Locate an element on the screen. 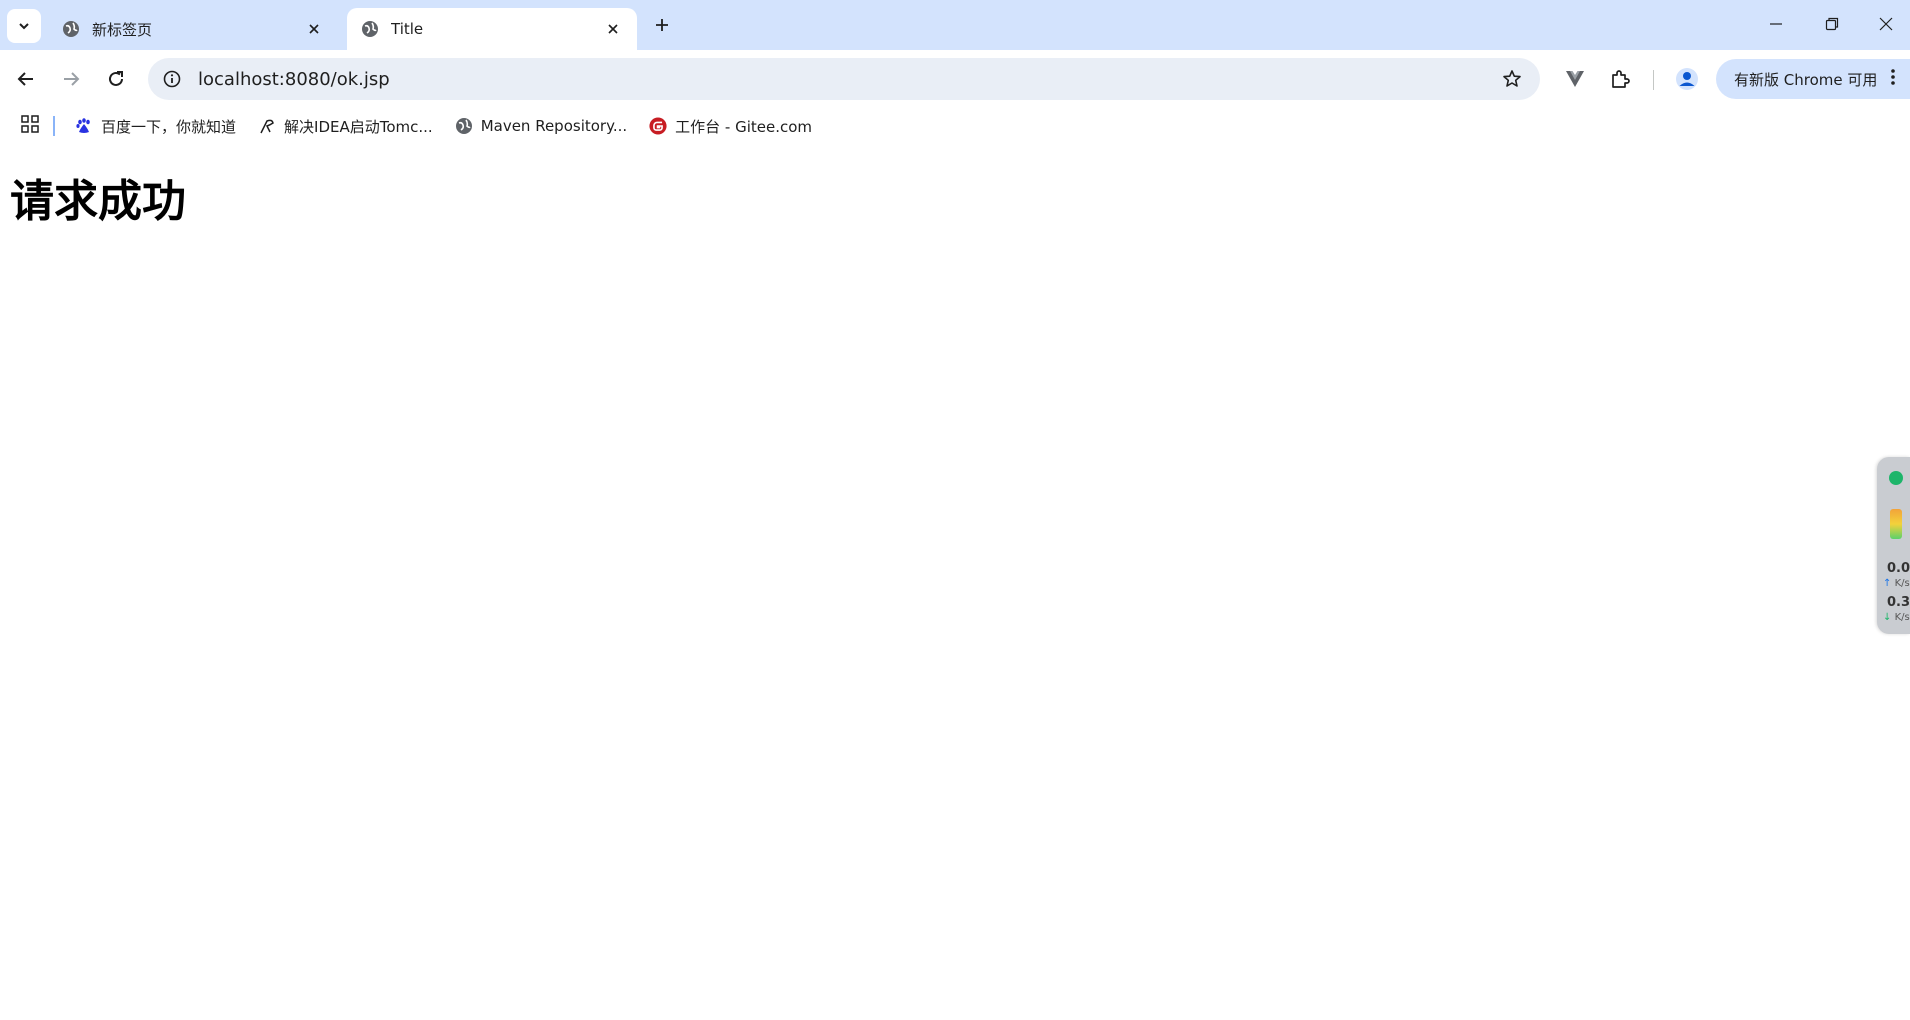 This screenshot has width=1910, height=1020. puzzle-icon is located at coordinates (1621, 79).